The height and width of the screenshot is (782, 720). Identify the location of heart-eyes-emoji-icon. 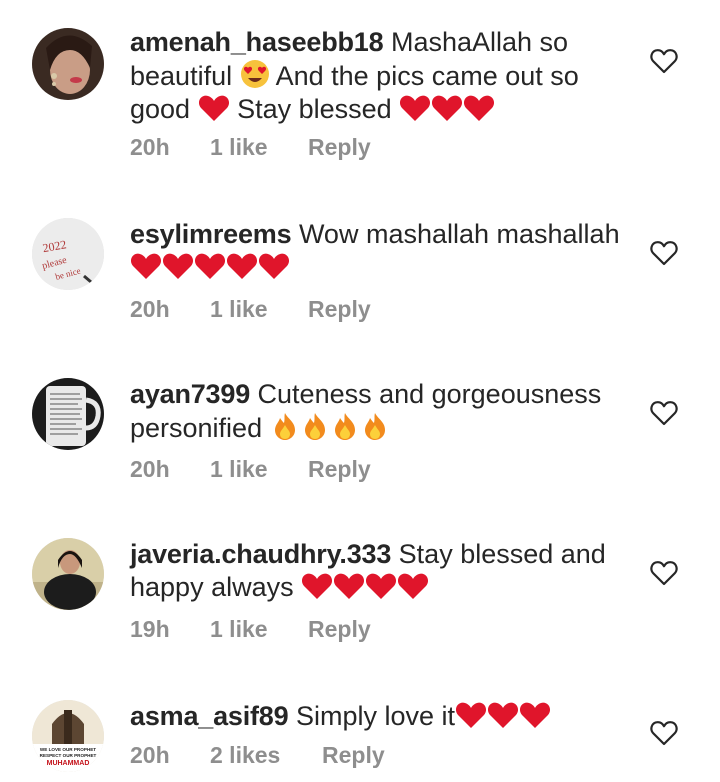
(255, 74).